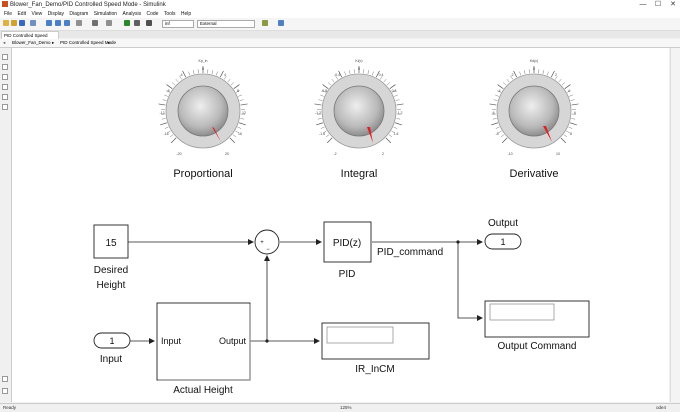  What do you see at coordinates (673, 4) in the screenshot?
I see `close-button: ✕` at bounding box center [673, 4].